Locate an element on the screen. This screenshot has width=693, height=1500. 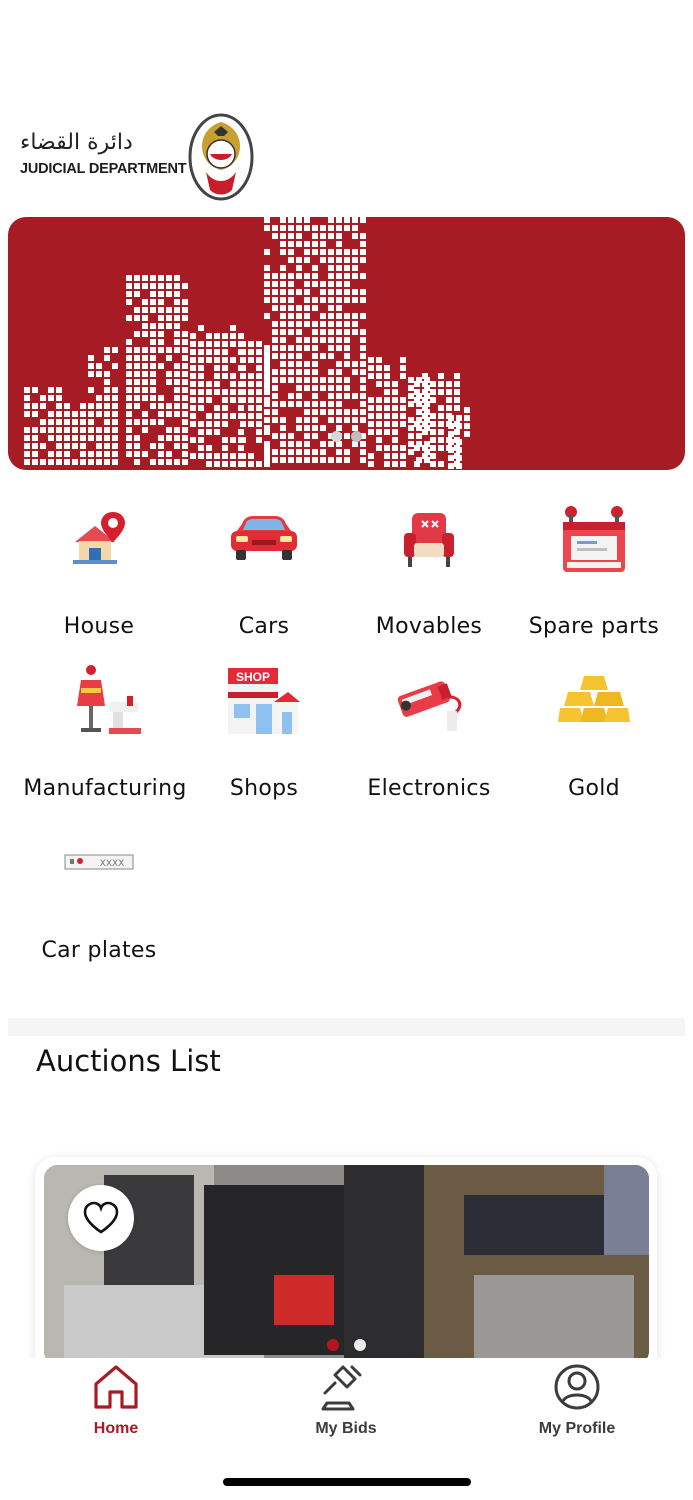
tab-my-profile: My Profile is located at coordinates (577, 1400).